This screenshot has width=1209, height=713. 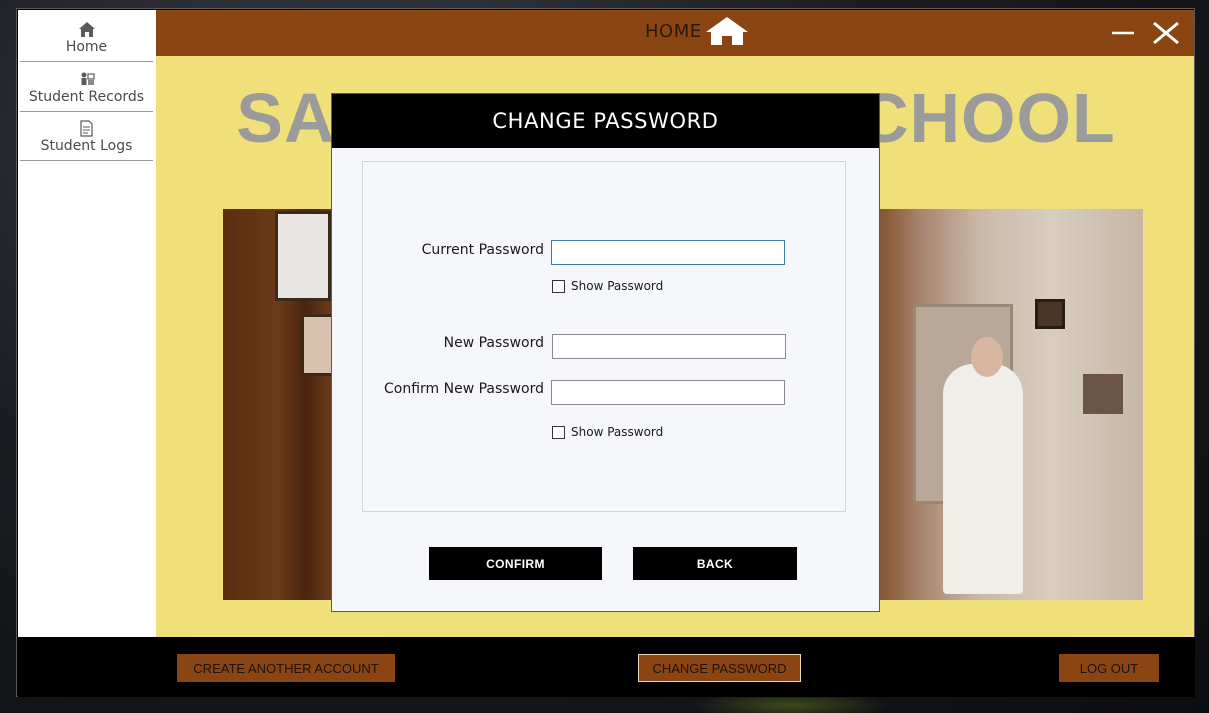 What do you see at coordinates (86, 128) in the screenshot?
I see `logs-icon` at bounding box center [86, 128].